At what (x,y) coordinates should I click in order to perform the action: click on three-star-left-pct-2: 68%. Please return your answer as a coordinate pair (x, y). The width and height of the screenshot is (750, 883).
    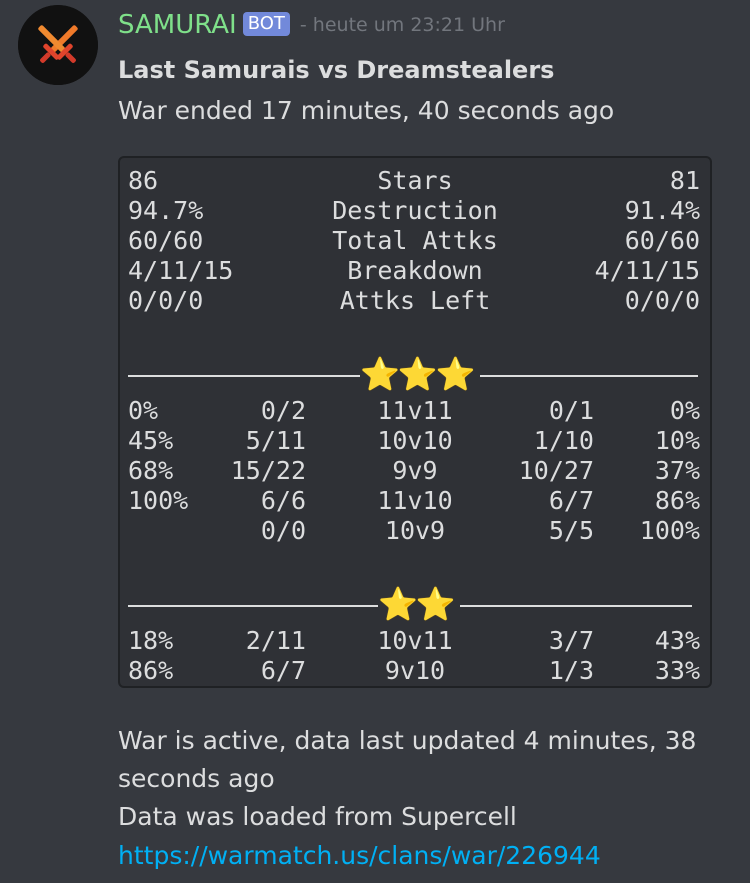
    Looking at the image, I should click on (151, 470).